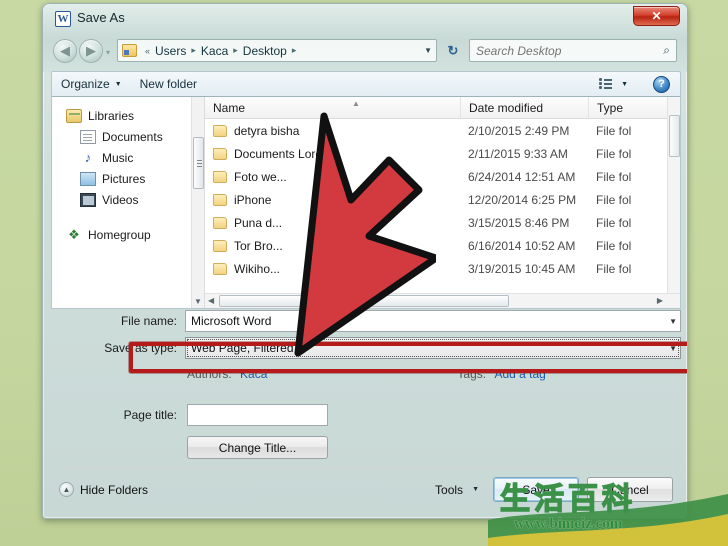  Describe the element at coordinates (209, 374) in the screenshot. I see `authors-label: Authors:` at that location.